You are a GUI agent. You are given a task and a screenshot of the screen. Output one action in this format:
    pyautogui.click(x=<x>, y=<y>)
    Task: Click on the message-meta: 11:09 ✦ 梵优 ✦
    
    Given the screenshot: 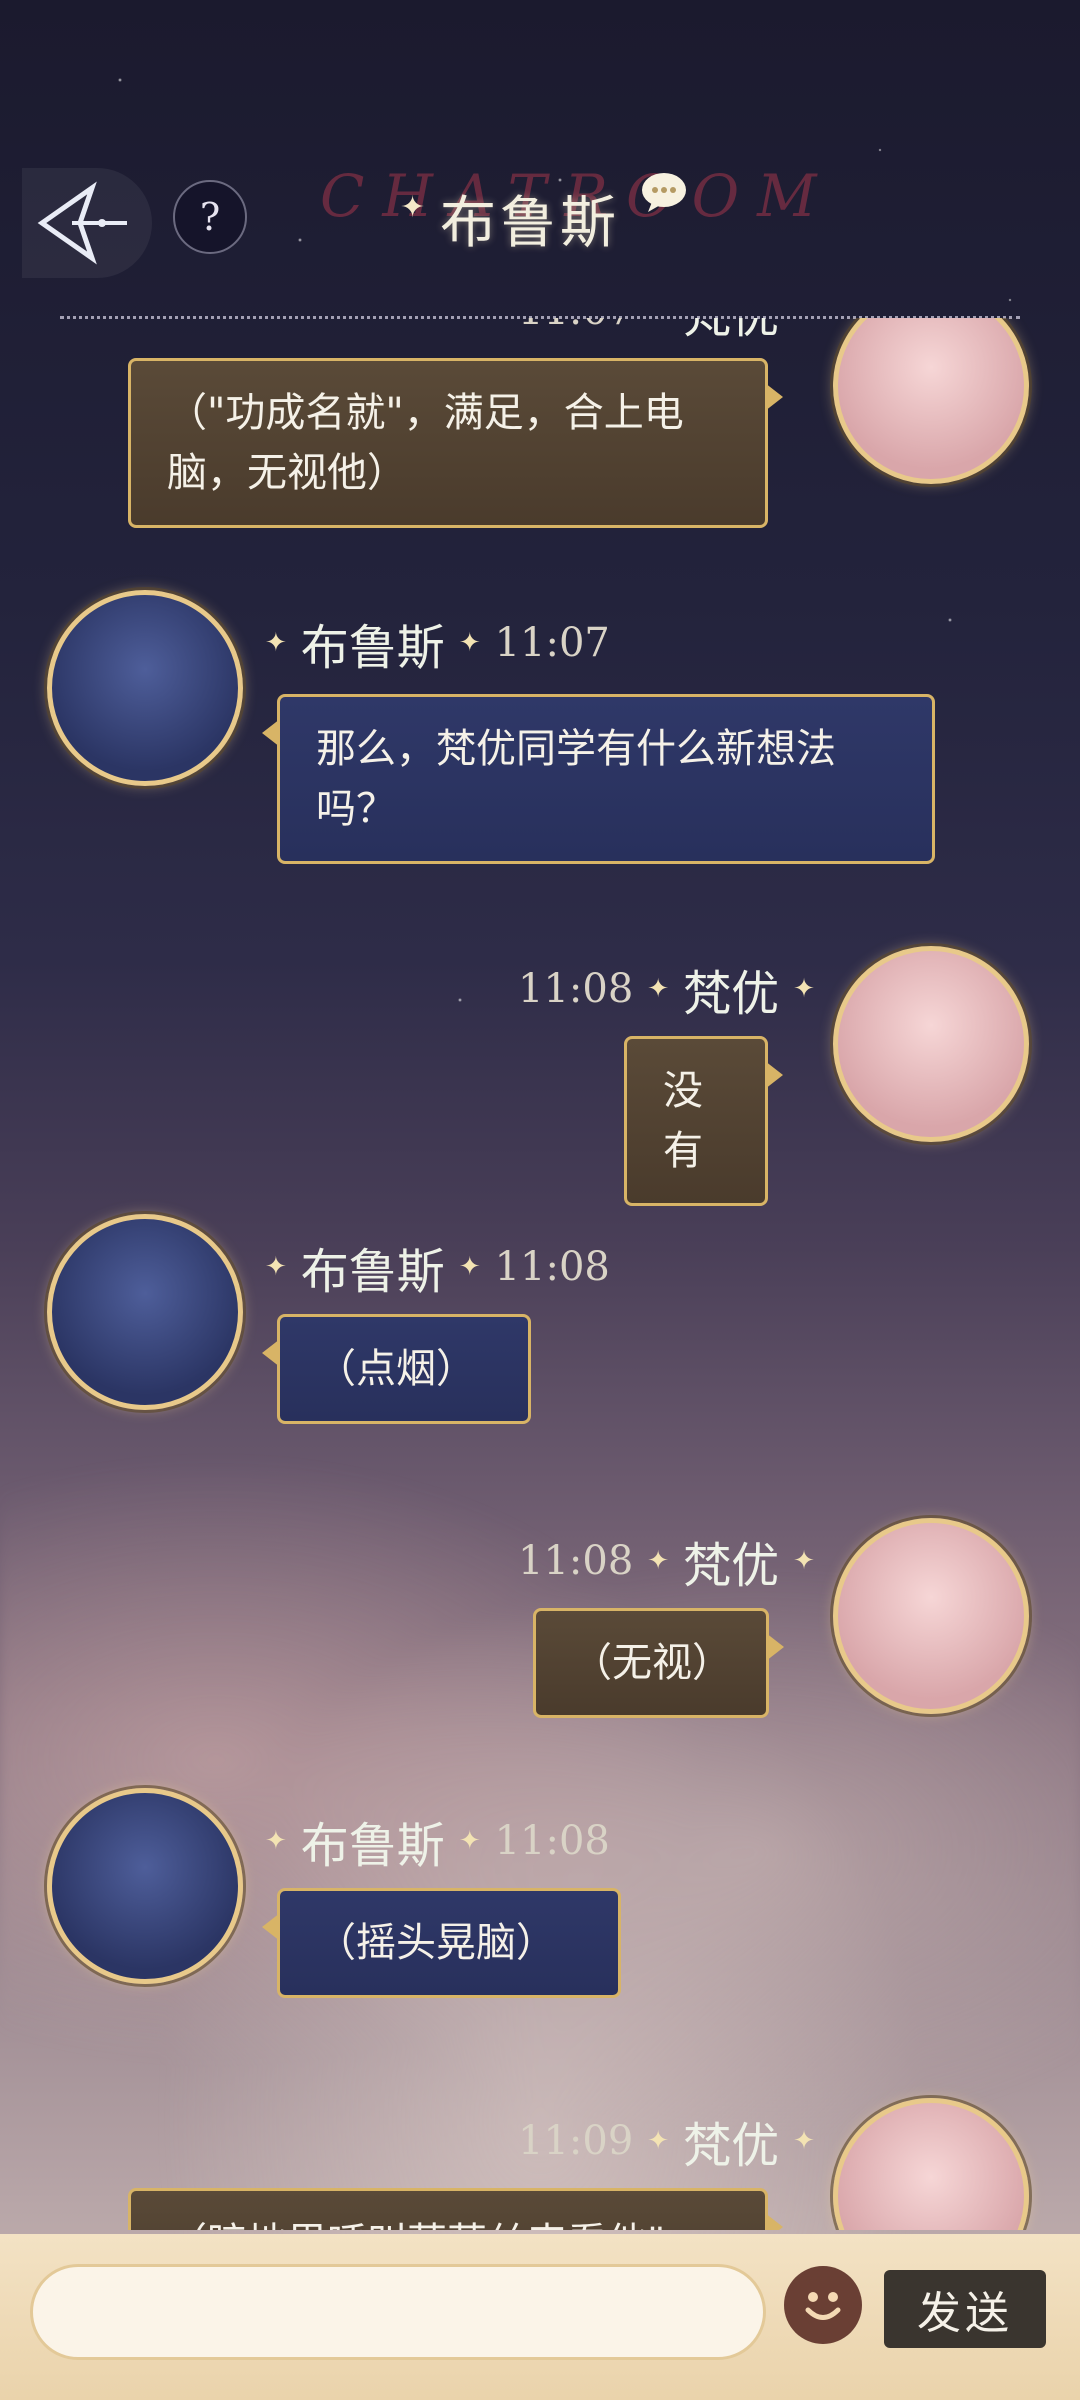 What is the action you would take?
    pyautogui.click(x=666, y=2141)
    